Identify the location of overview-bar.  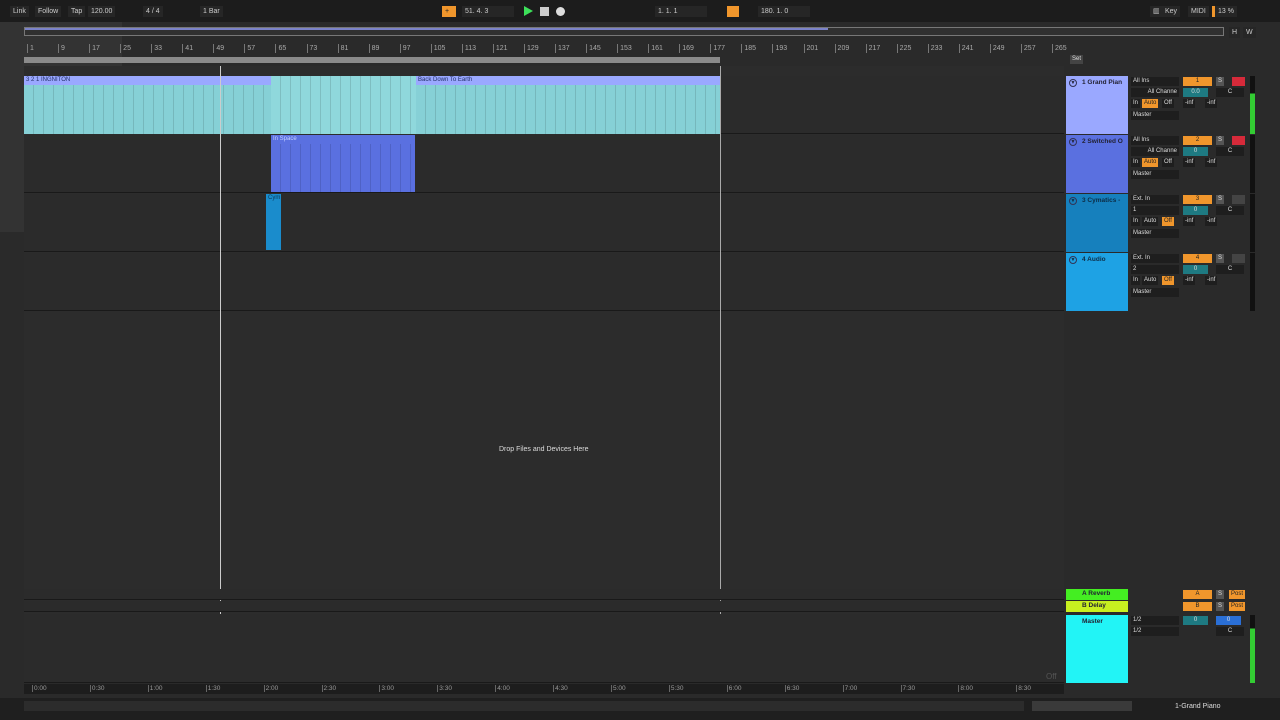
(624, 31).